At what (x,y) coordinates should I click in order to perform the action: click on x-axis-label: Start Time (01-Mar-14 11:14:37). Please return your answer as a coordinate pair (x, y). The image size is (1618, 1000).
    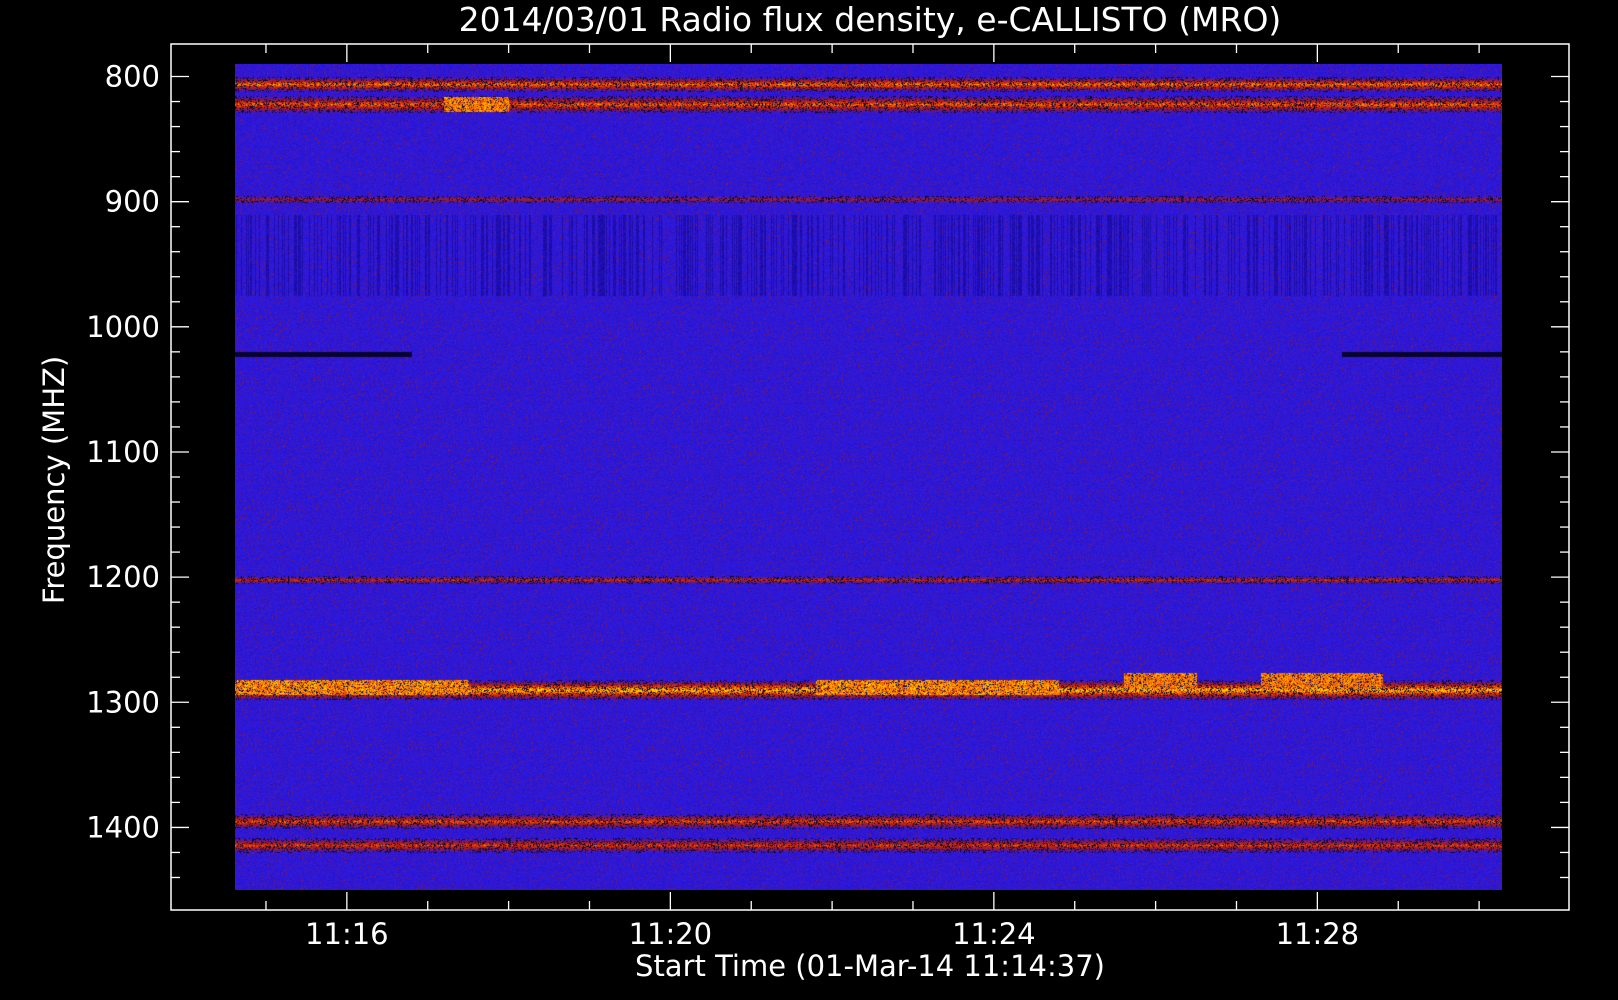
    Looking at the image, I should click on (870, 966).